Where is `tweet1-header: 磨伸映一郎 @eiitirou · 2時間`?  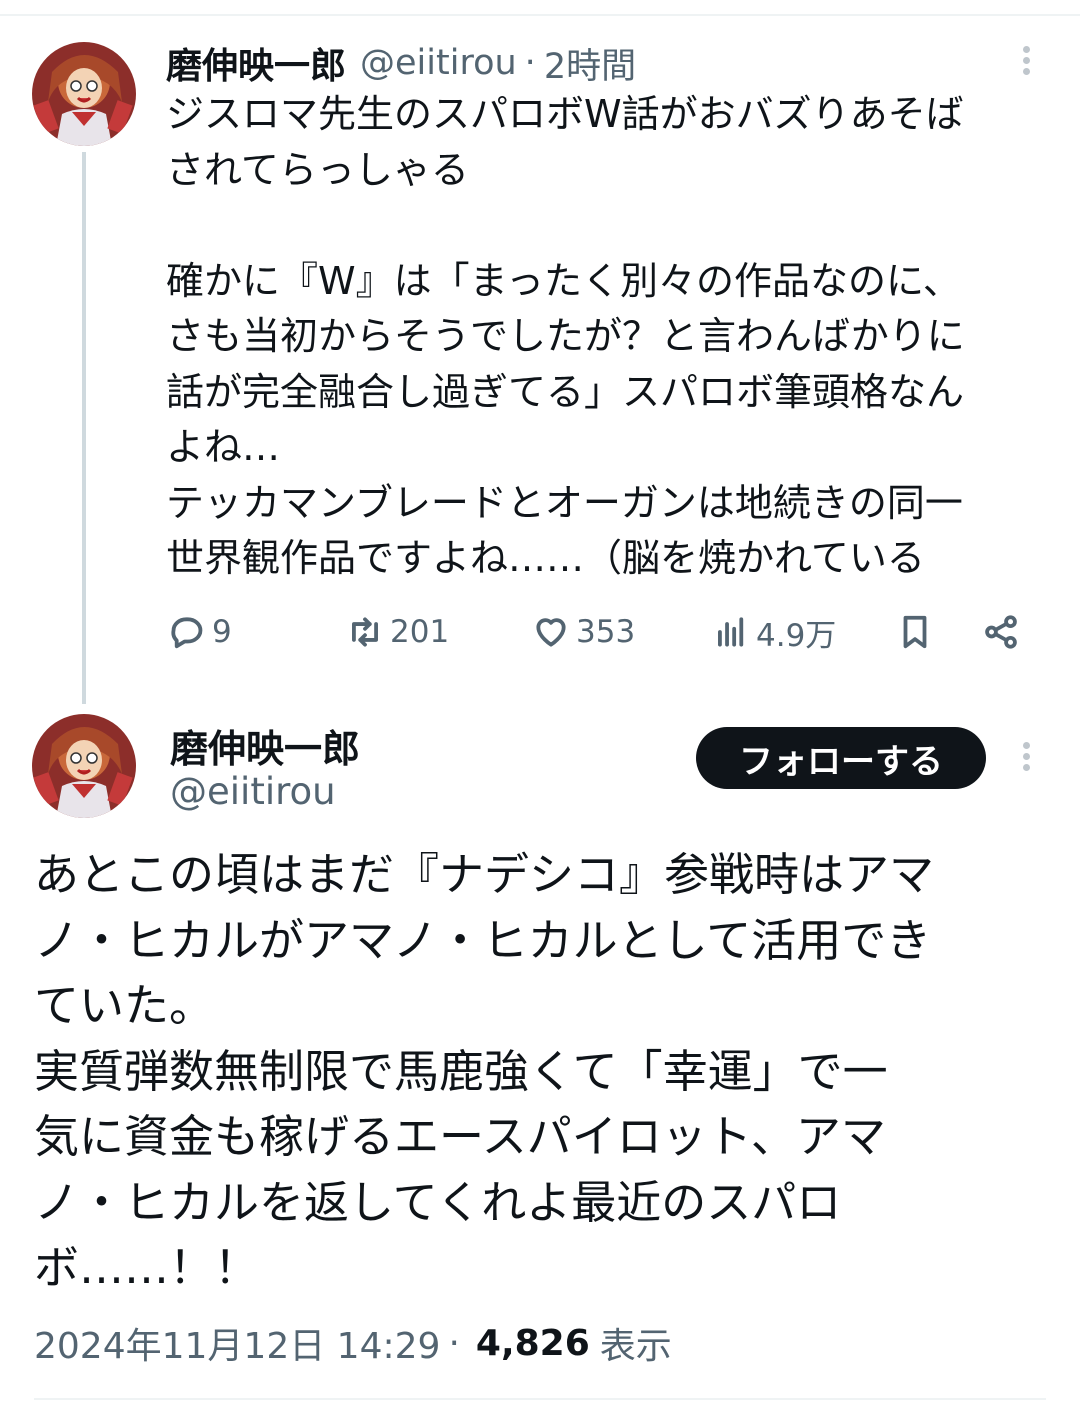
tweet1-header: 磨伸映一郎 @eiitirou · 2時間 is located at coordinates (401, 63).